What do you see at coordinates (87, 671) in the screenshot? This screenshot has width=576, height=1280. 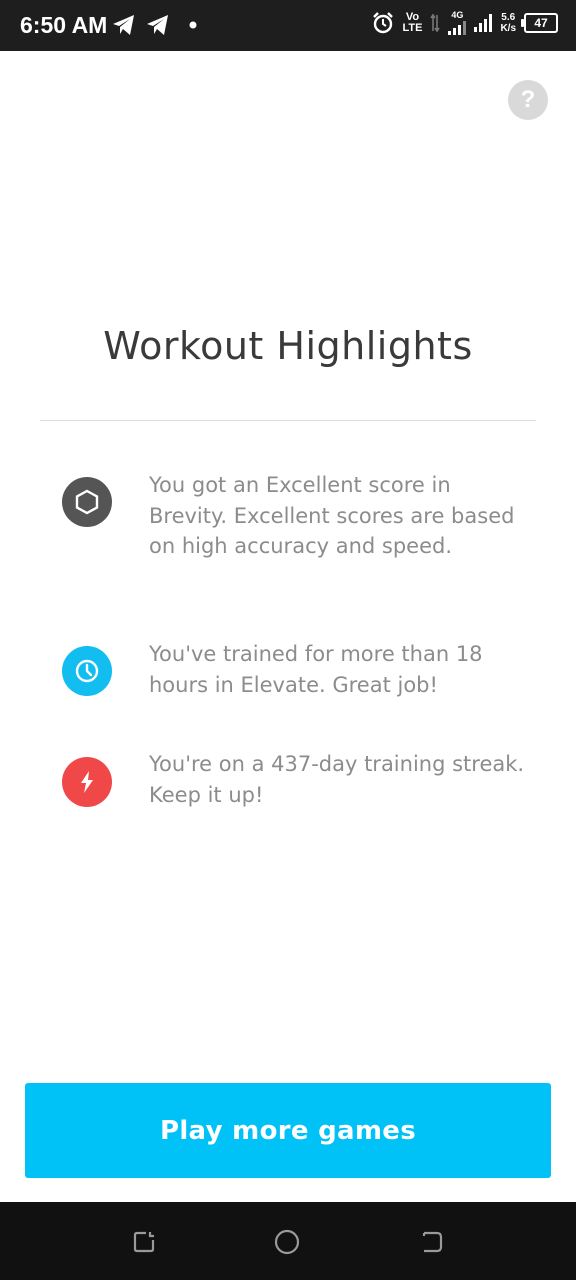 I see `clock-icon` at bounding box center [87, 671].